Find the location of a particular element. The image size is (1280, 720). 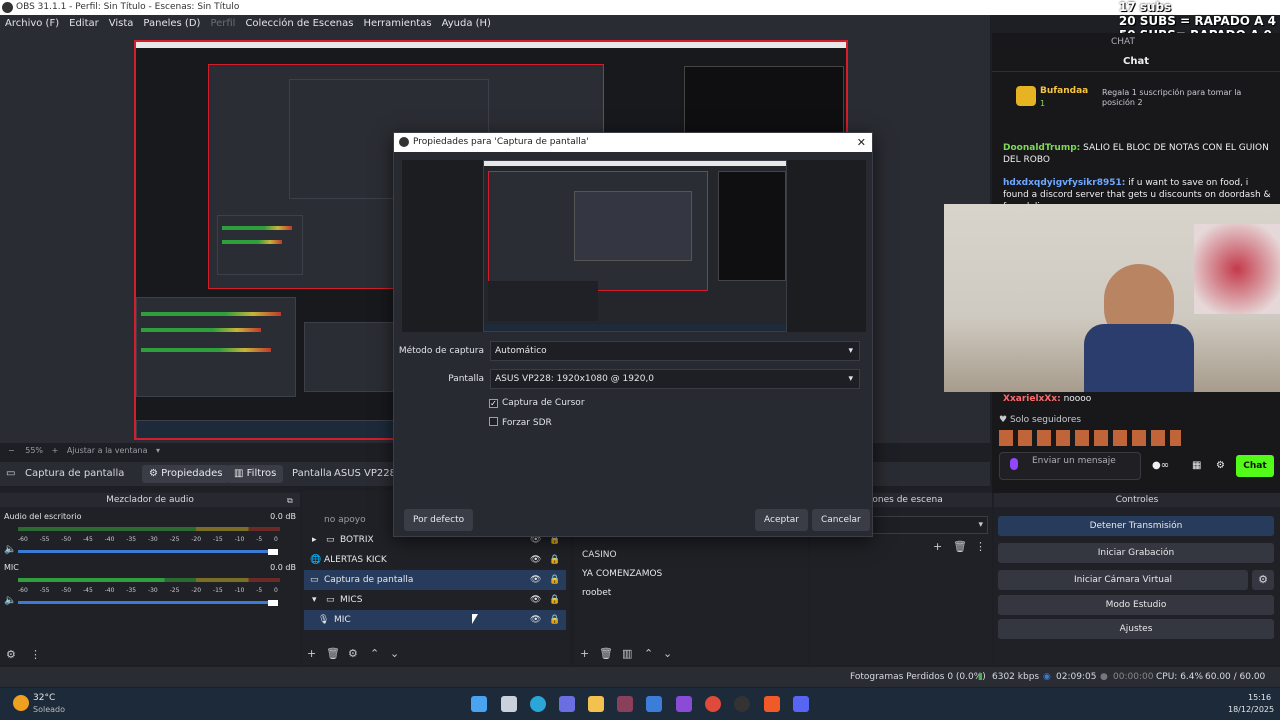

send-chat-button: Chat is located at coordinates (1255, 466).